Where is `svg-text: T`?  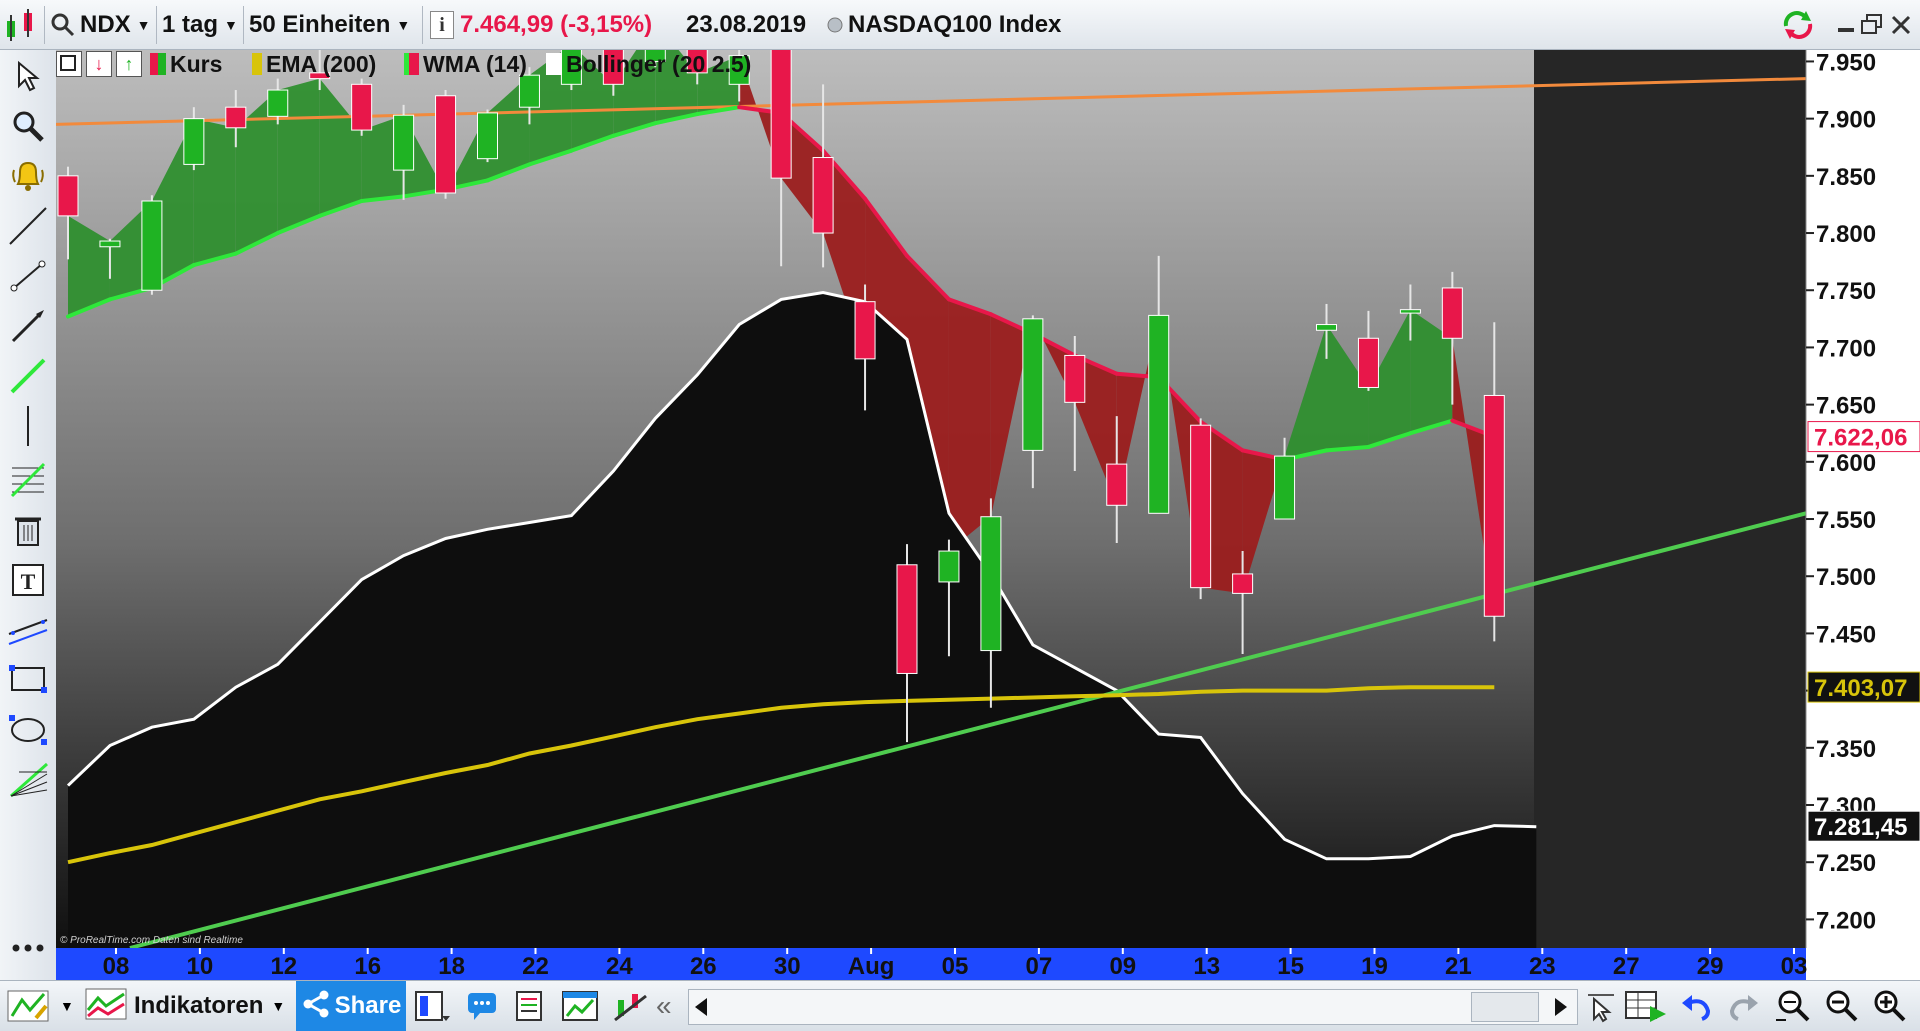 svg-text: T is located at coordinates (28, 581).